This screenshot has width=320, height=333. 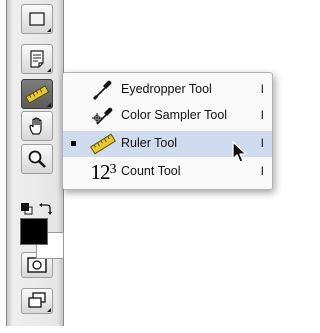 What do you see at coordinates (37, 265) in the screenshot?
I see `quick-mask-icon` at bounding box center [37, 265].